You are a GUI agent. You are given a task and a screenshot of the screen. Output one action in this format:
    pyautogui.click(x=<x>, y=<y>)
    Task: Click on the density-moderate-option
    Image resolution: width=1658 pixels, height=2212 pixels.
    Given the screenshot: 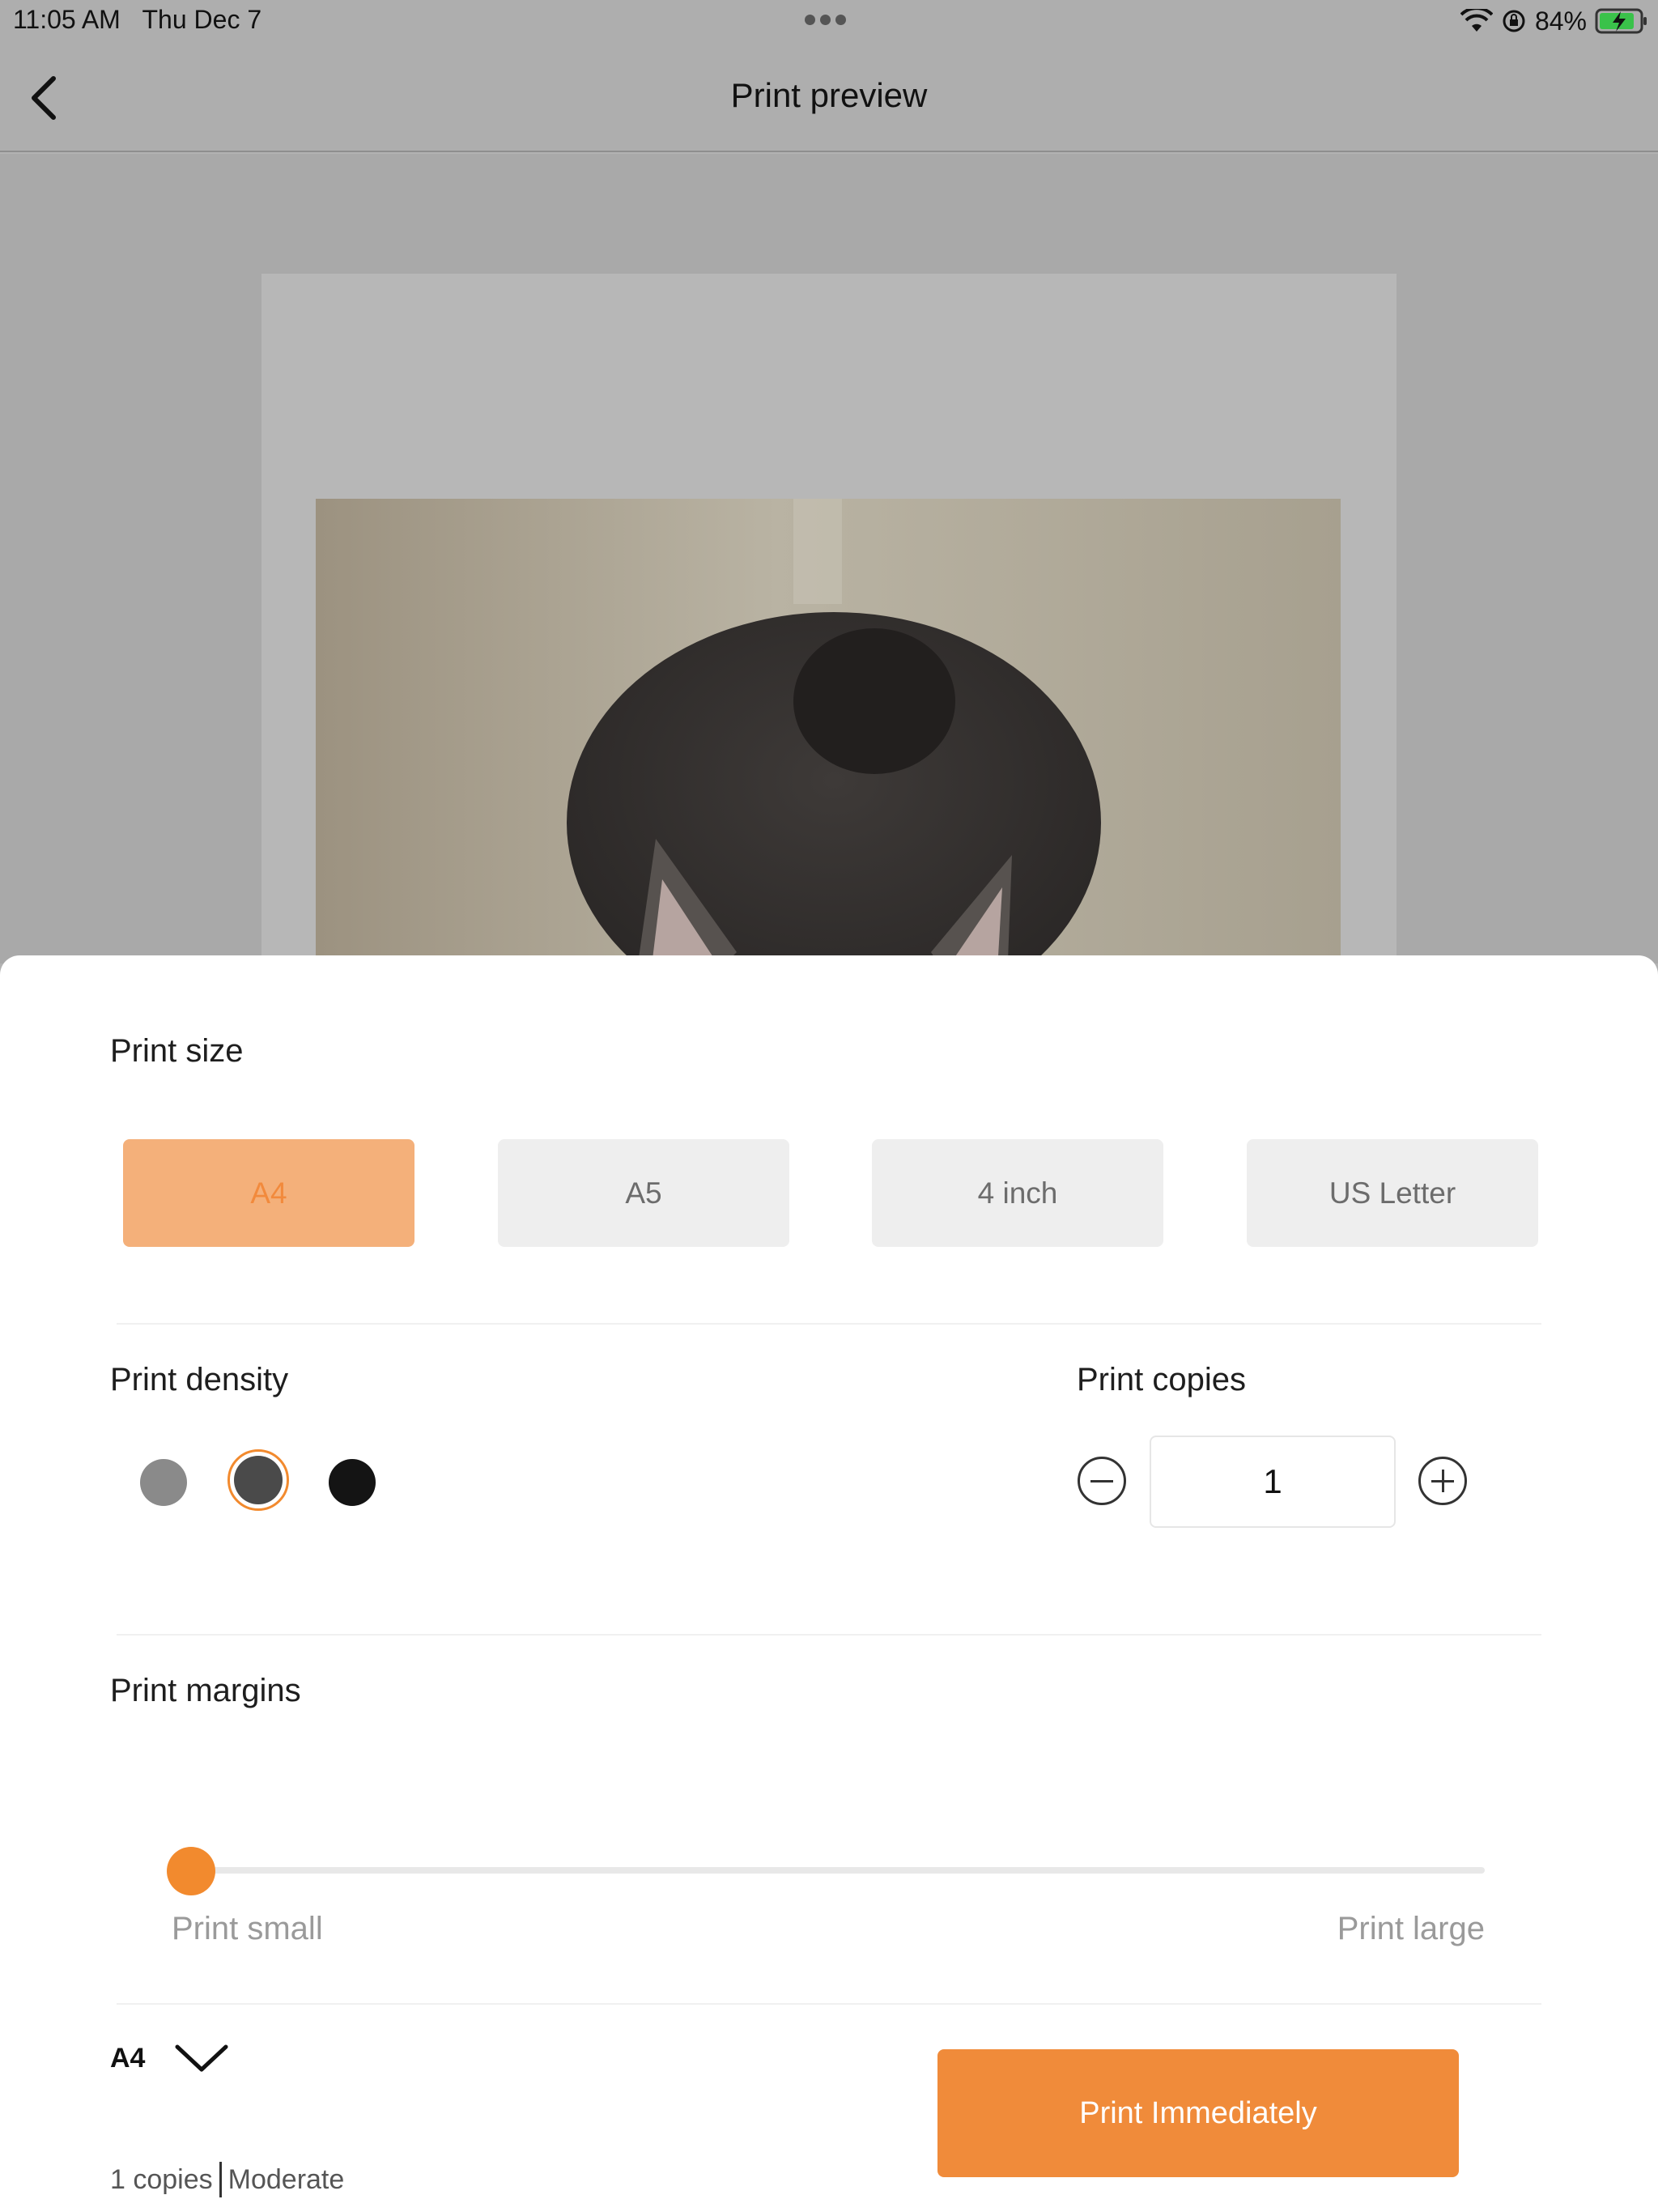 What is the action you would take?
    pyautogui.click(x=258, y=1480)
    